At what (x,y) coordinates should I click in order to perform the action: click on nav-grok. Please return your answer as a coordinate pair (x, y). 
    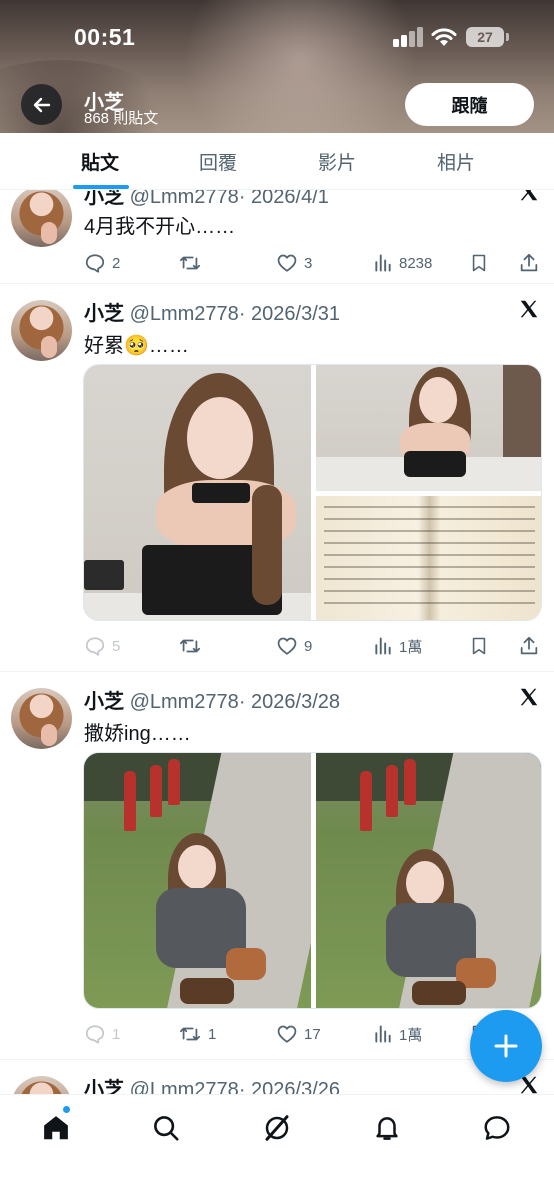
    Looking at the image, I should click on (277, 1128).